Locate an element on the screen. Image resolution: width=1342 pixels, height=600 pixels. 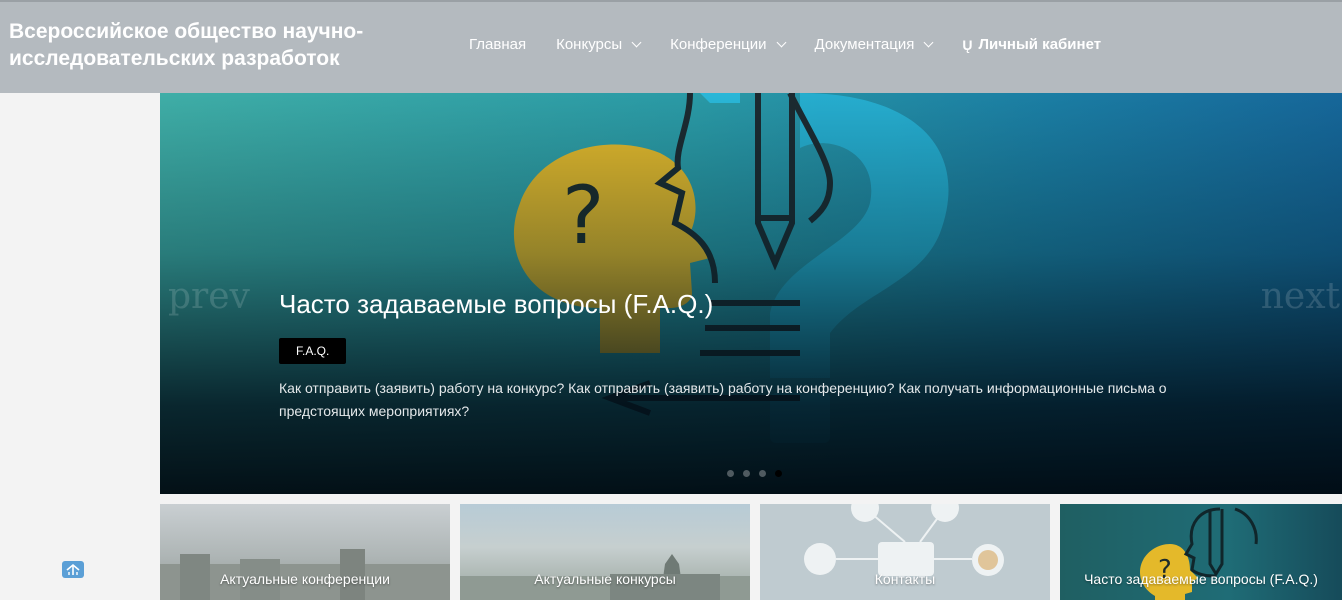
nav-item-contests: Конкурсы is located at coordinates (599, 44).